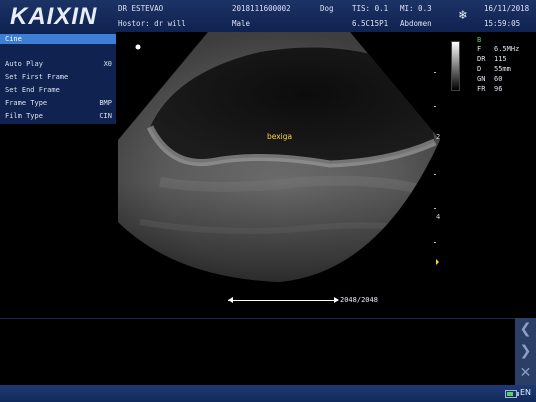 The height and width of the screenshot is (402, 536). I want to click on exam-time: 15:59:05, so click(502, 23).